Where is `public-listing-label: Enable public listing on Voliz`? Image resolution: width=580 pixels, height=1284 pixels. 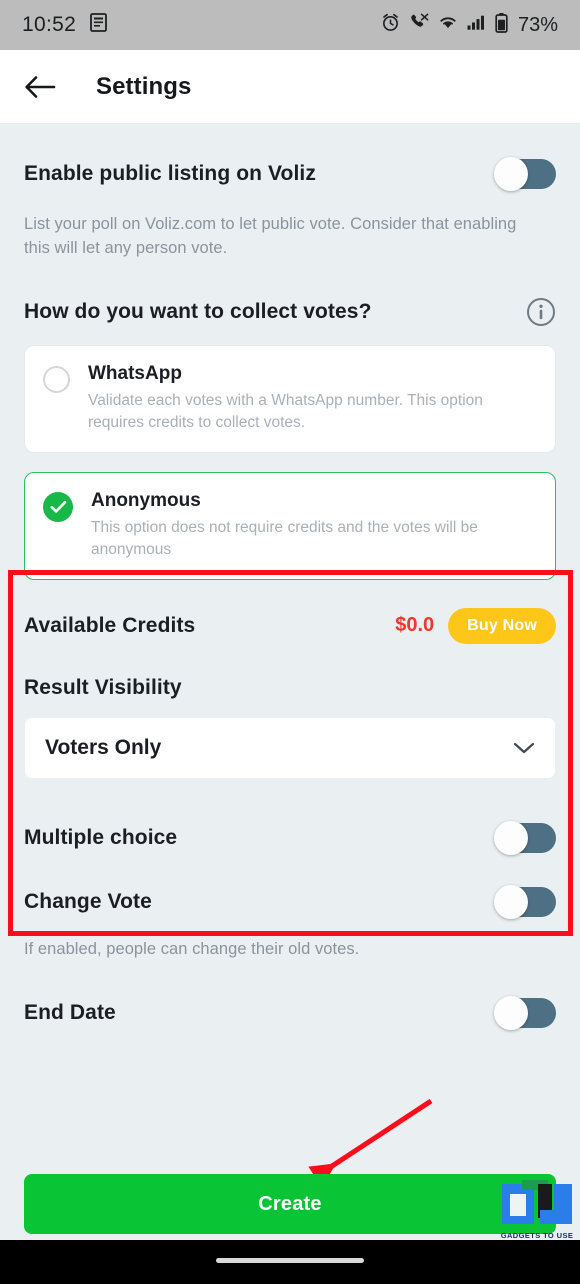 public-listing-label: Enable public listing on Voliz is located at coordinates (170, 173).